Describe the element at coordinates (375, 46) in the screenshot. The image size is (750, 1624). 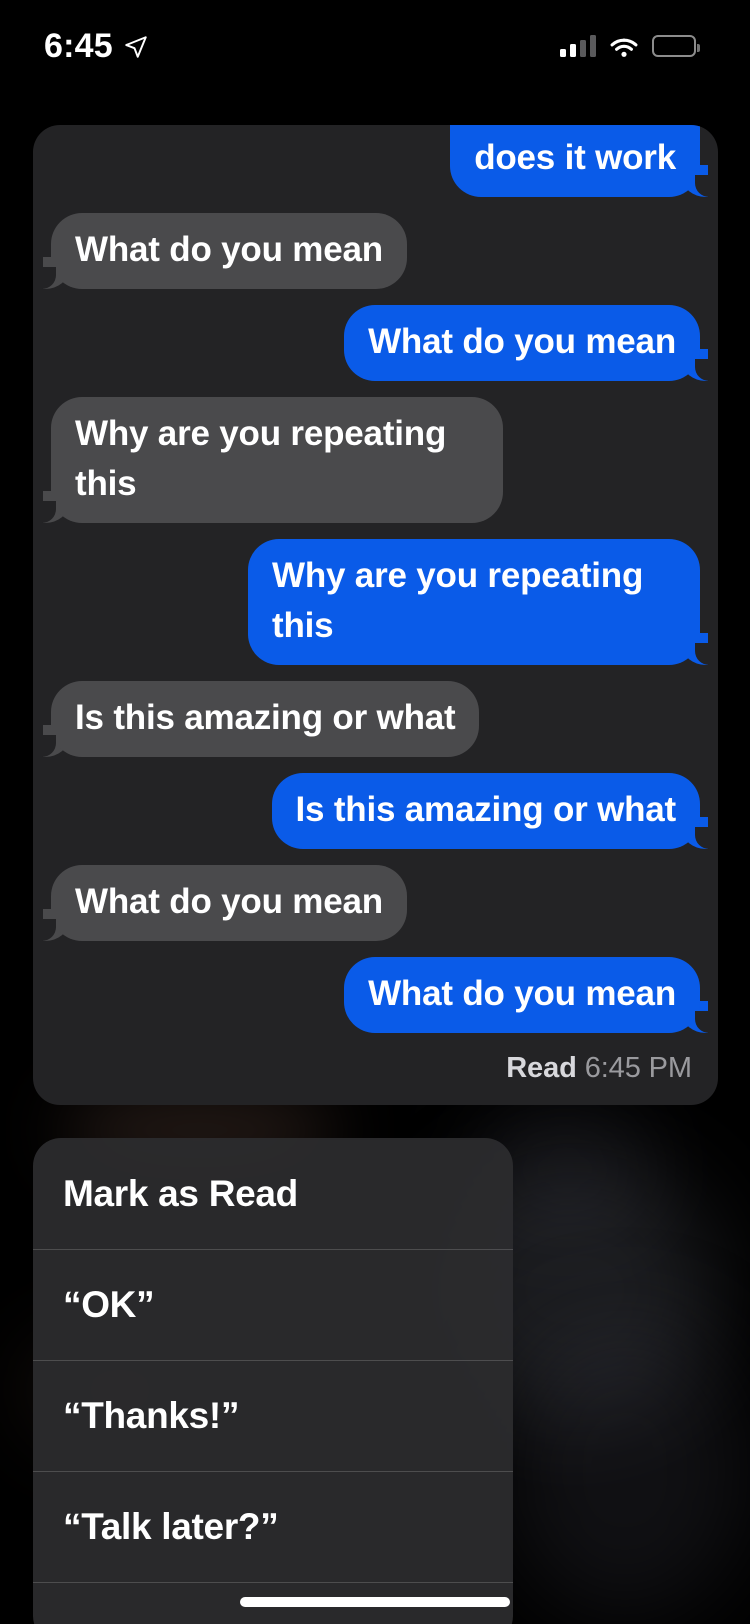
I see `status-bar: 6:45` at that location.